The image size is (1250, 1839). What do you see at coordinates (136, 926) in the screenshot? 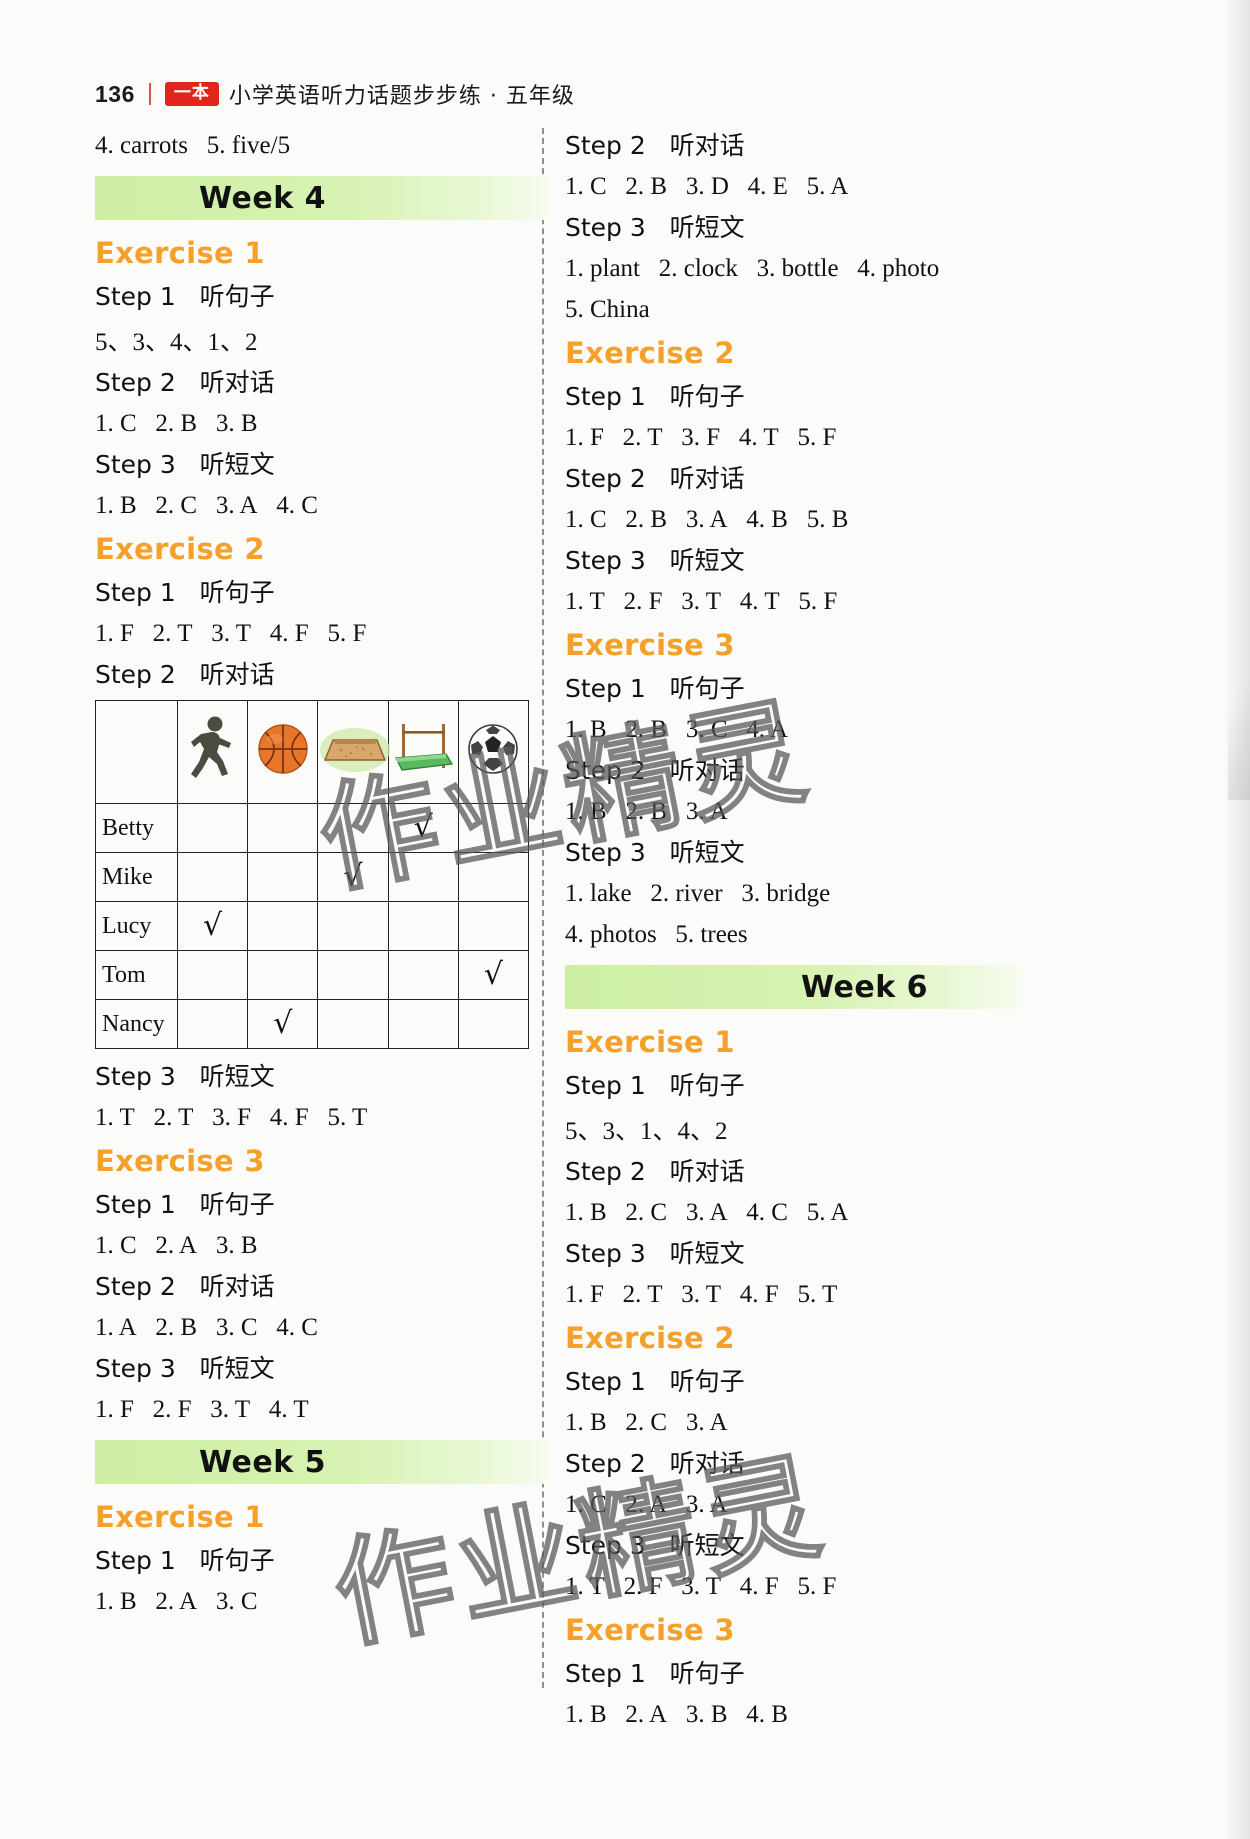
I see `row-label: Lucy` at bounding box center [136, 926].